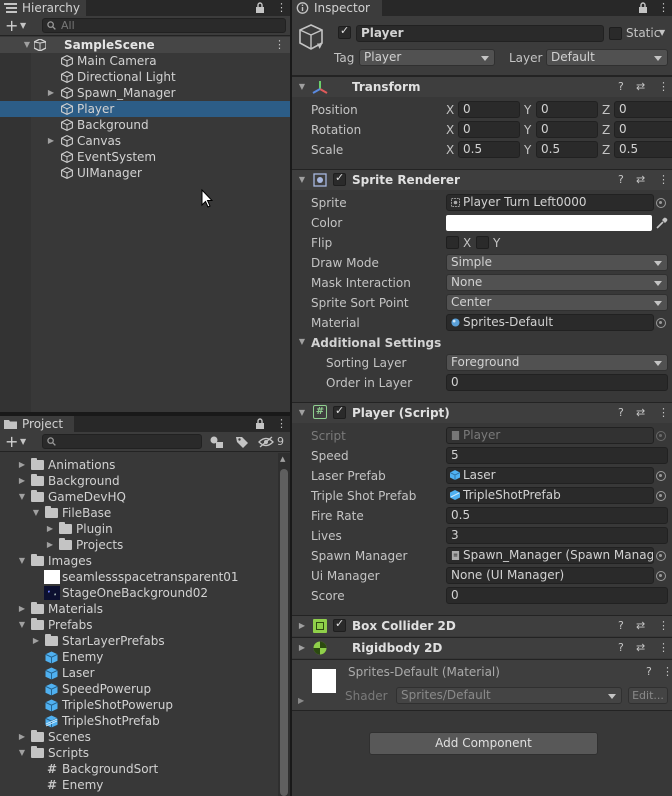 The image size is (672, 796). Describe the element at coordinates (139, 753) in the screenshot. I see `project-item: ▼ Scripts` at that location.